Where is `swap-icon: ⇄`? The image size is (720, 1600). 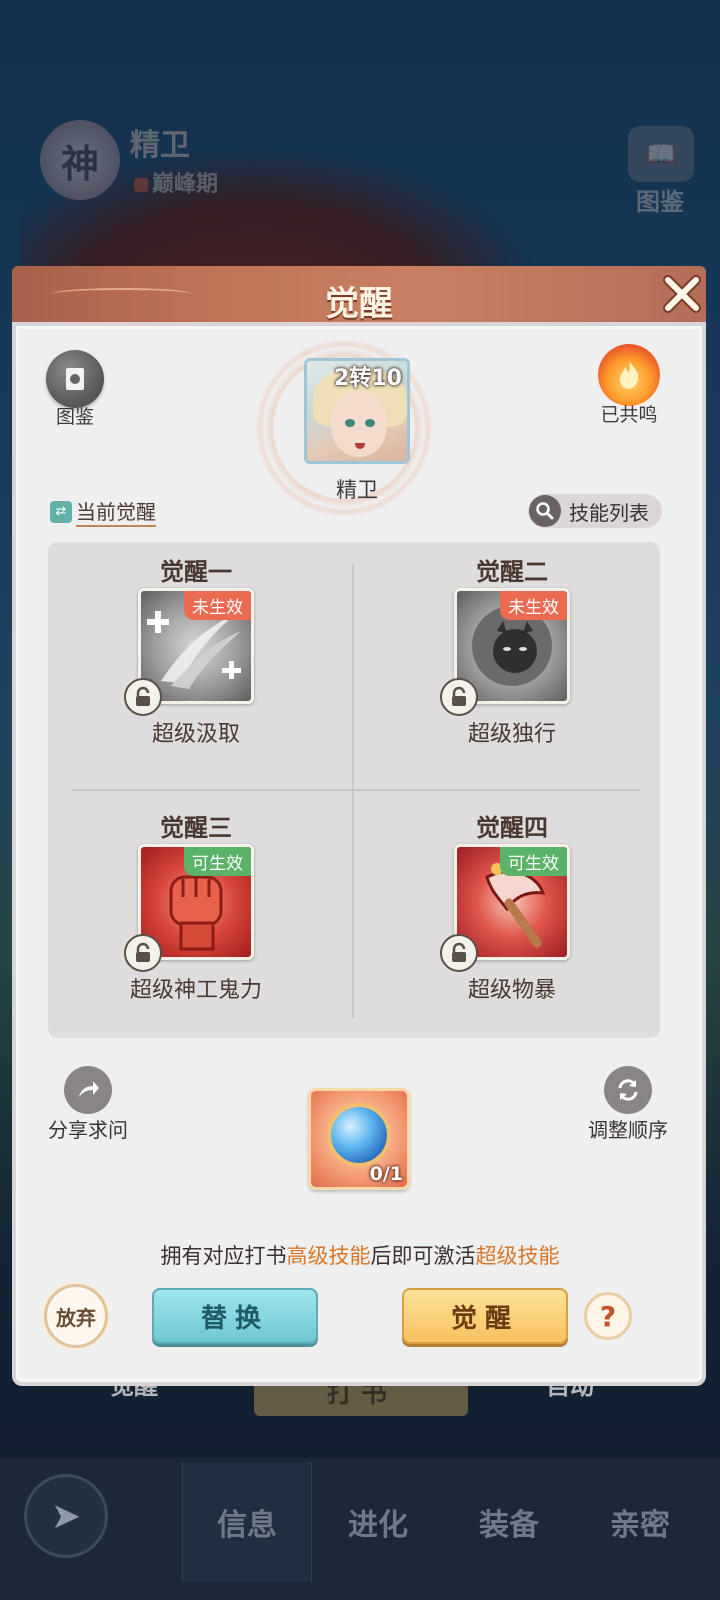
swap-icon: ⇄ is located at coordinates (61, 511).